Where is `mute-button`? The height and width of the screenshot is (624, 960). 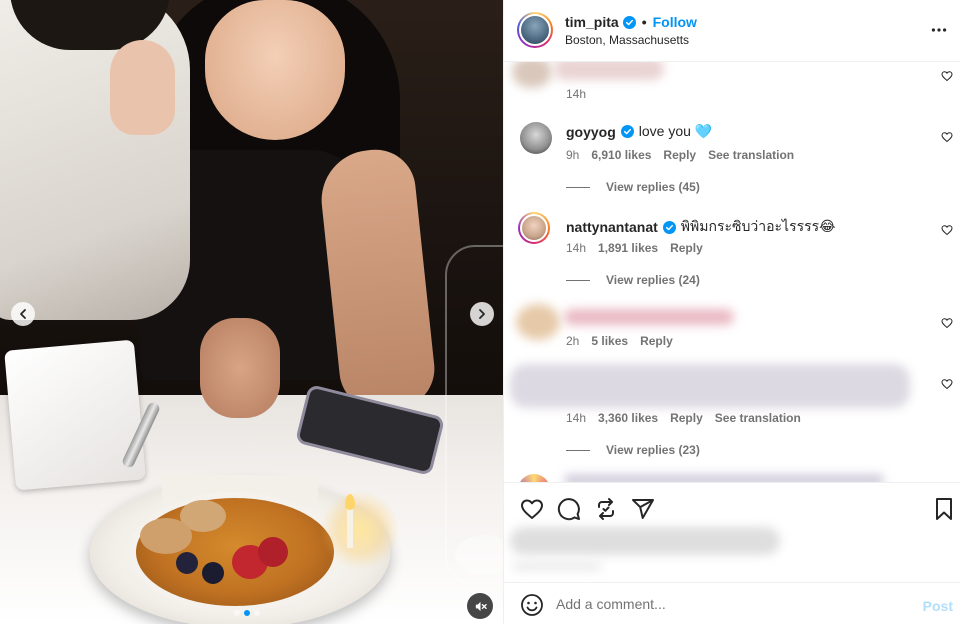 mute-button is located at coordinates (480, 606).